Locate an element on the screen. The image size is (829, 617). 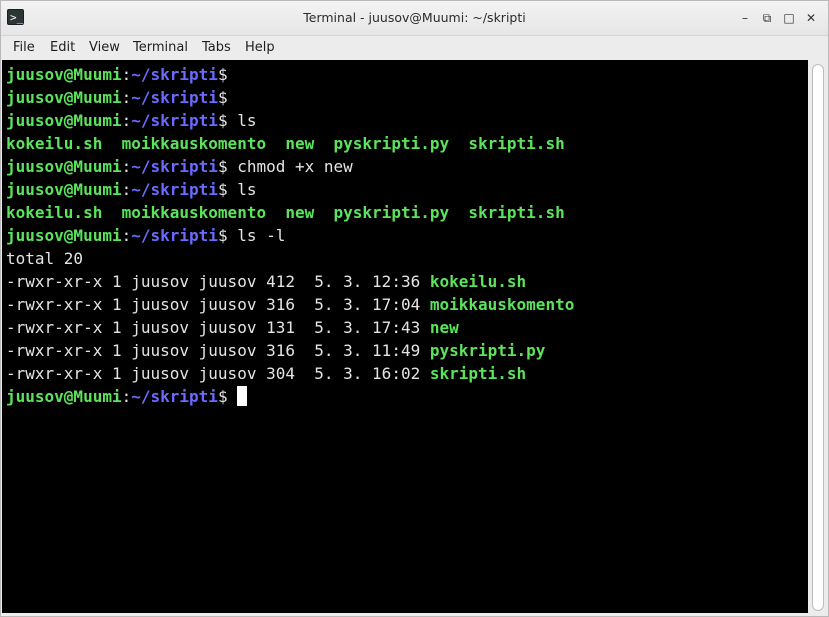
command-text is located at coordinates (233, 396).